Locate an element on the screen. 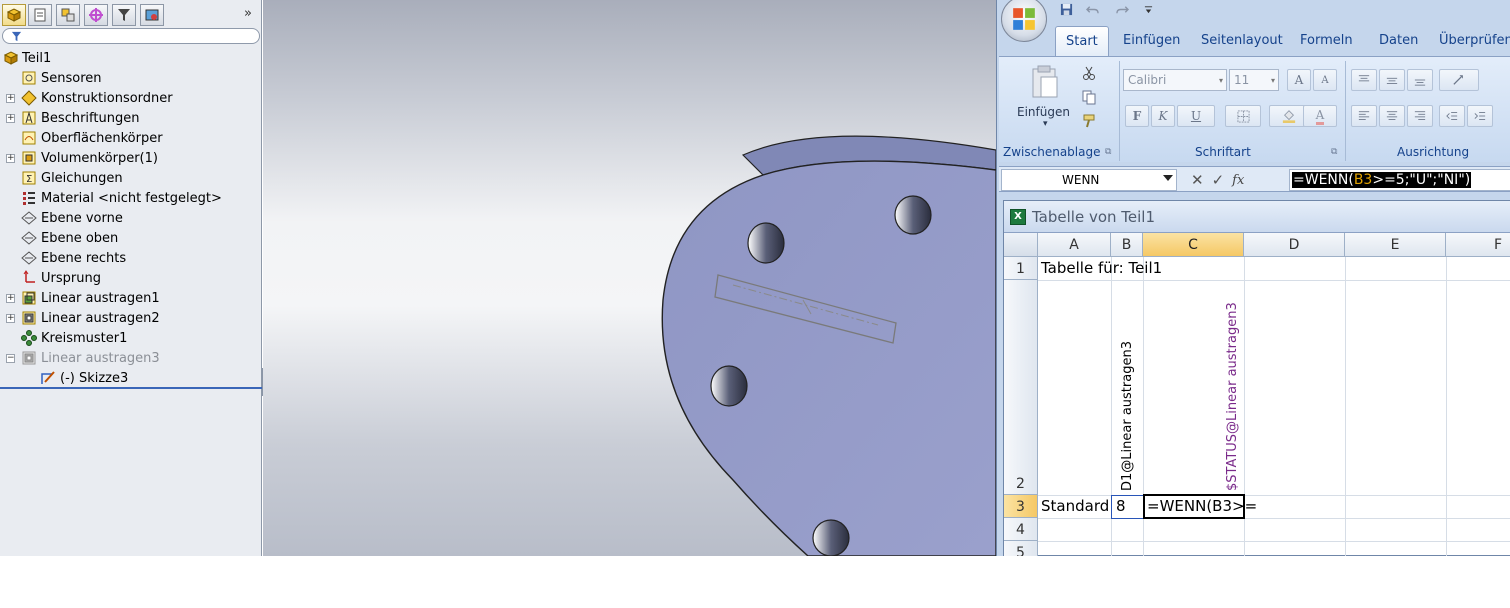 Image resolution: width=1510 pixels, height=608 pixels. property-manager-tab is located at coordinates (40, 15).